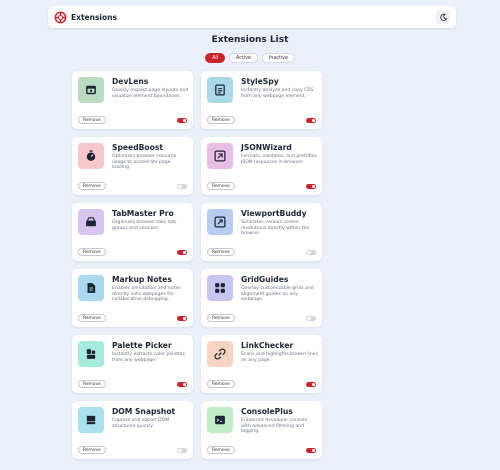 The width and height of the screenshot is (500, 470). What do you see at coordinates (220, 288) in the screenshot?
I see `gridguides-icon` at bounding box center [220, 288].